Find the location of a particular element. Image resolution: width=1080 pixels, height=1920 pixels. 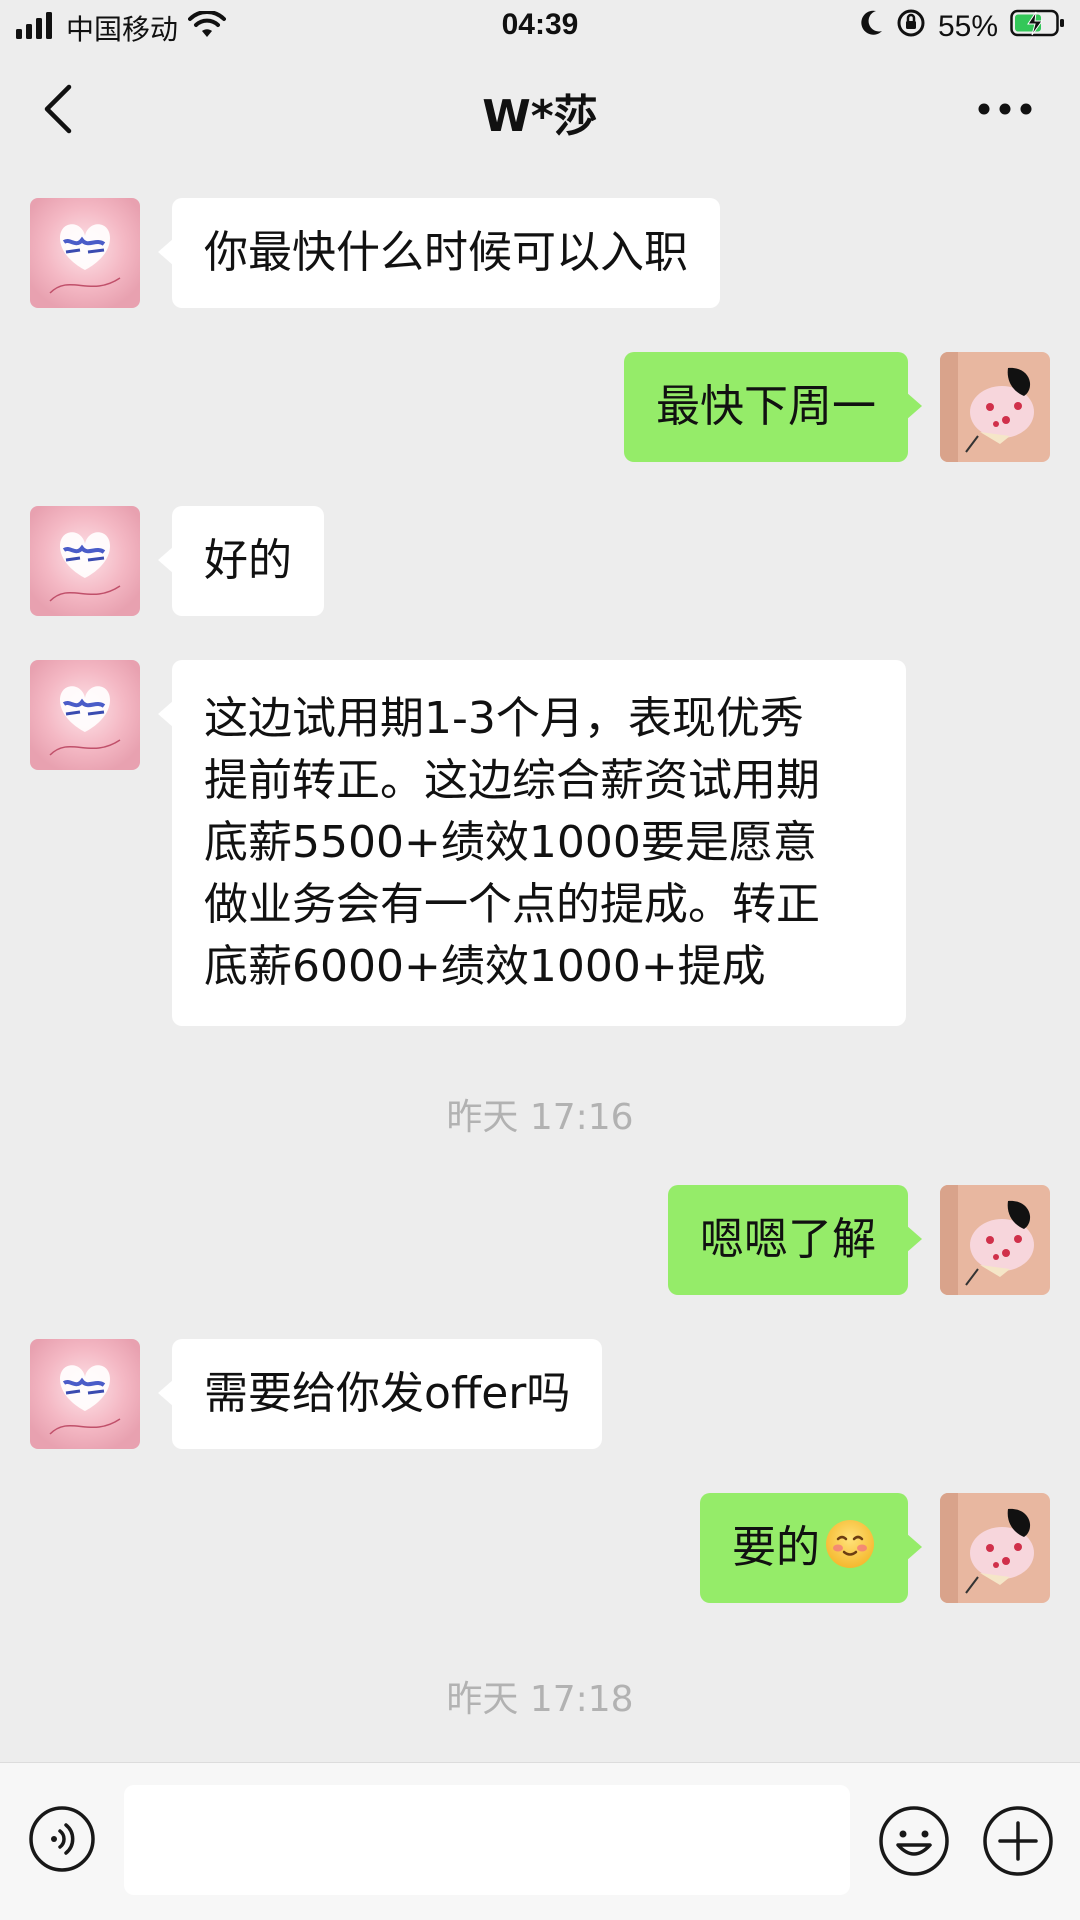

voice-icon is located at coordinates (62, 1839).